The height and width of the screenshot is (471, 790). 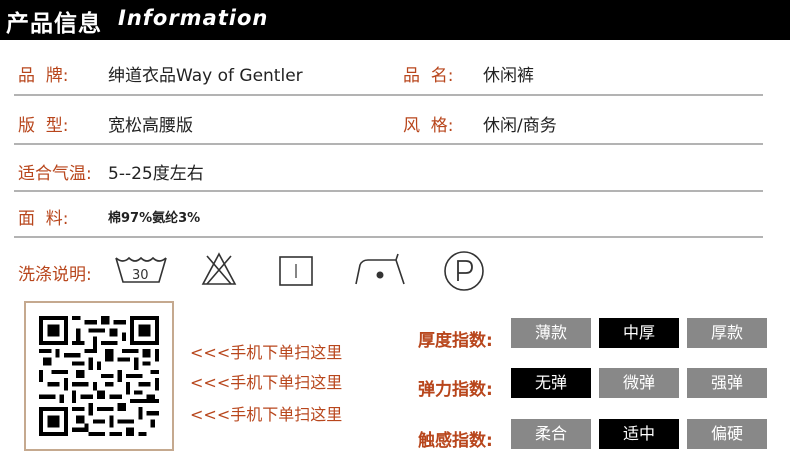 What do you see at coordinates (551, 434) in the screenshot?
I see `softness-option-soft: 柔合` at bounding box center [551, 434].